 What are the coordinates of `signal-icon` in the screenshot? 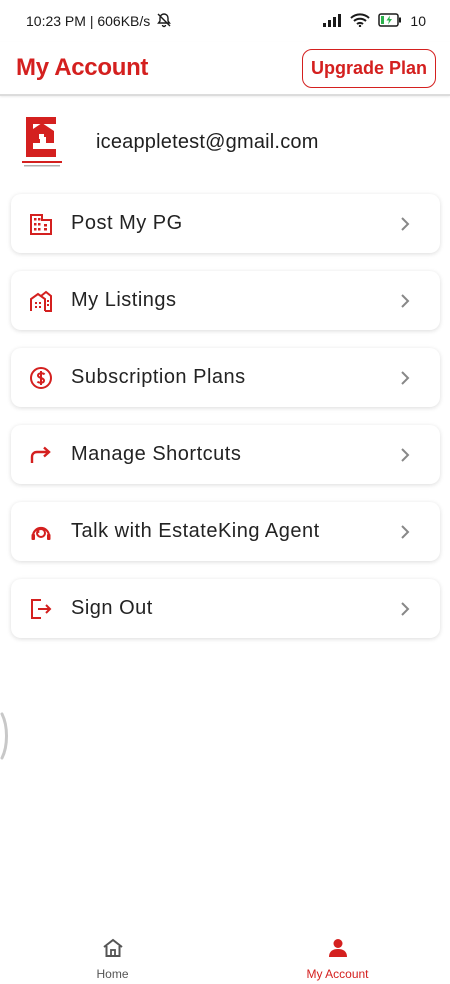 It's located at (332, 21).